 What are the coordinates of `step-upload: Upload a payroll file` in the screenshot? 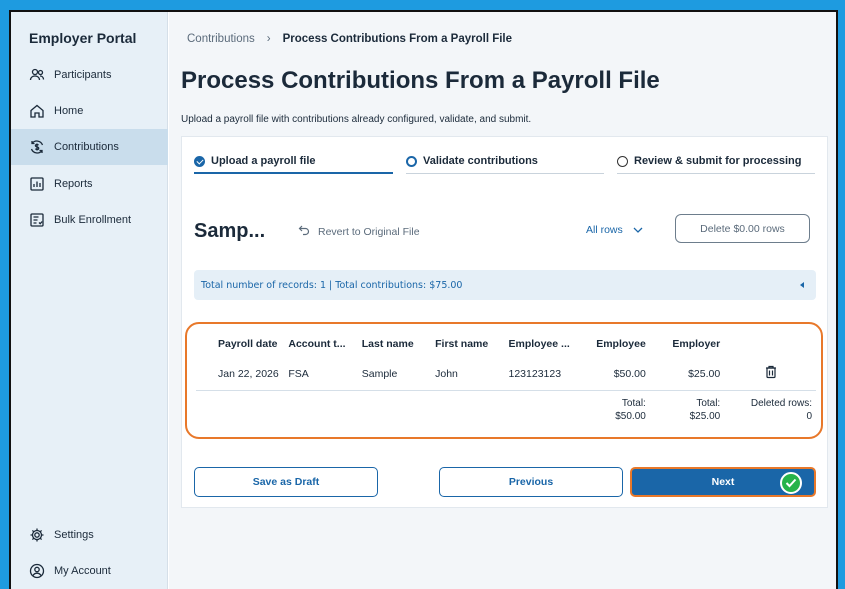 It's located at (255, 161).